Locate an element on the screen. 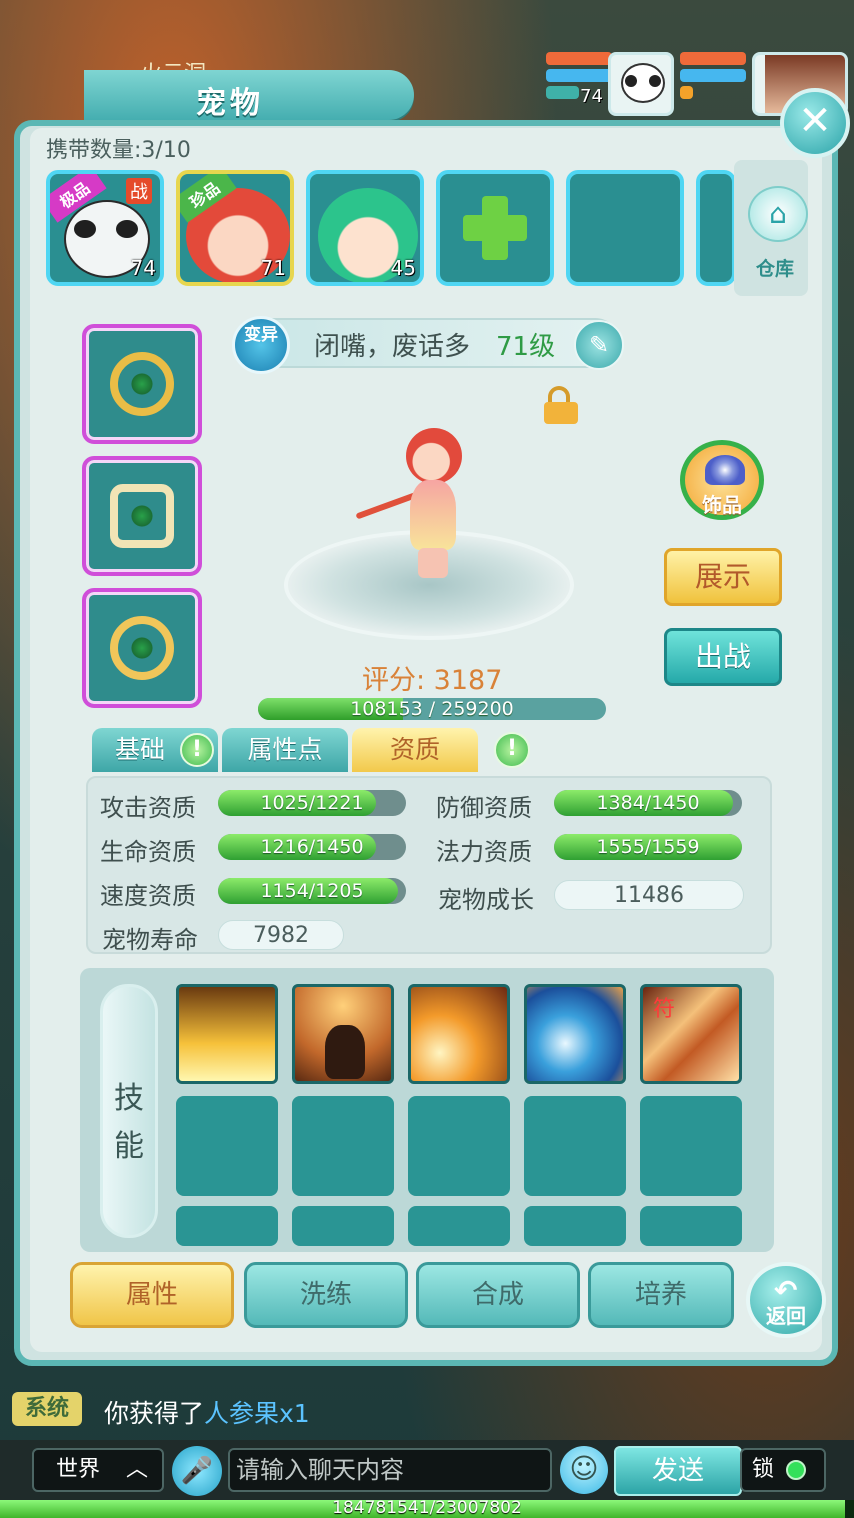 The width and height of the screenshot is (854, 1518). pet-slot-3: 45 is located at coordinates (365, 228).